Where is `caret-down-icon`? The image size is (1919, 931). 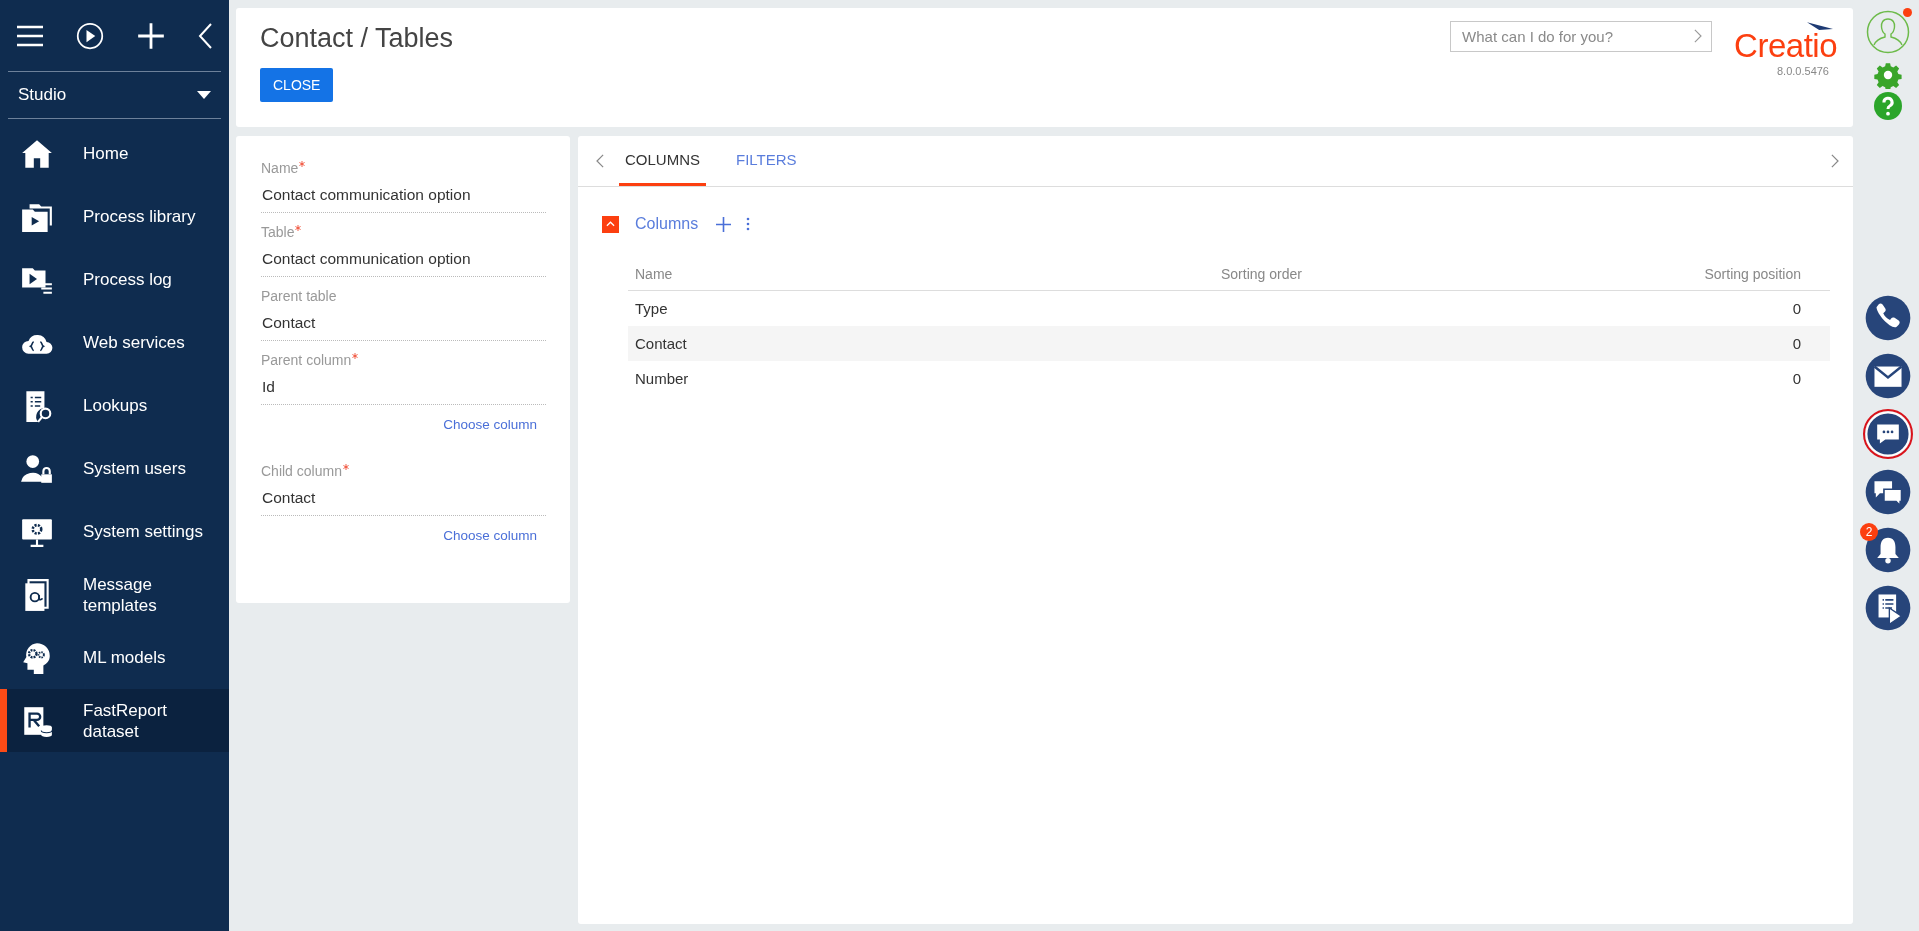
caret-down-icon is located at coordinates (204, 95).